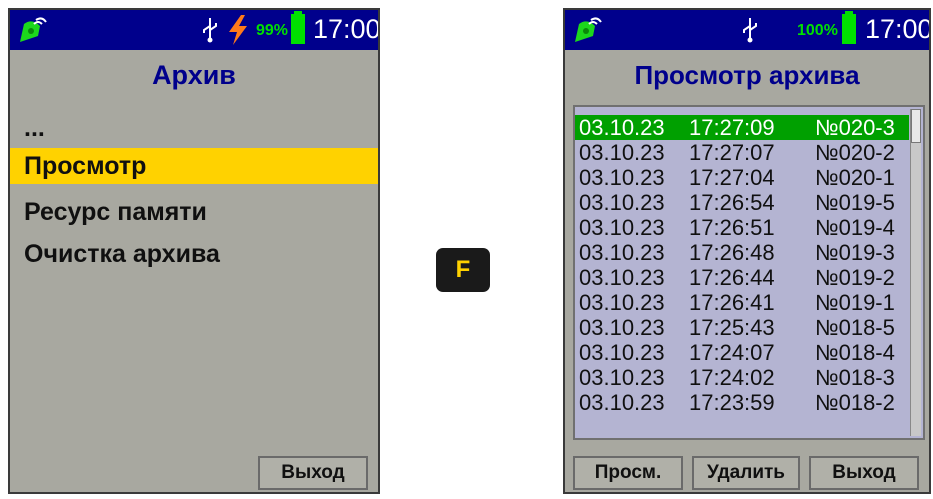  I want to click on menu-item-view: Просмотр, so click(194, 166).